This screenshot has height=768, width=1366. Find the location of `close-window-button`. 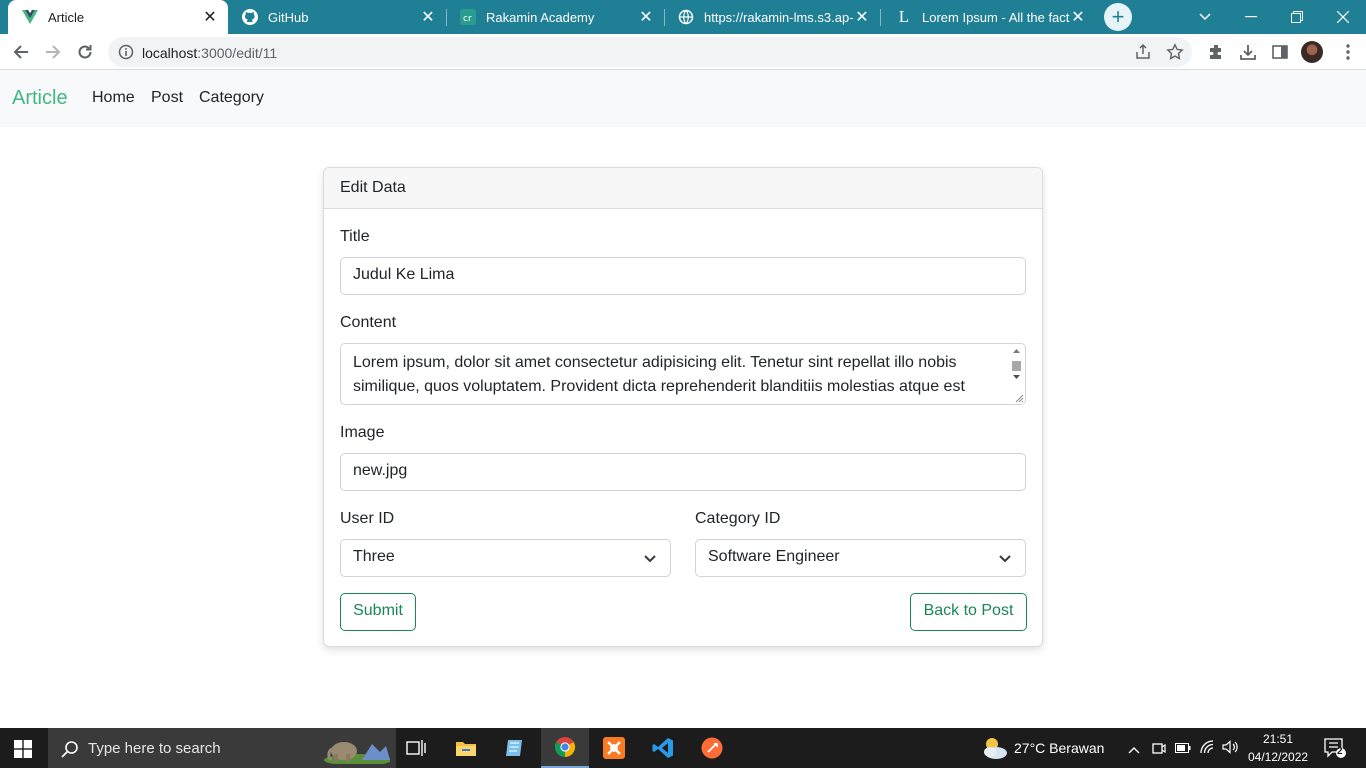

close-window-button is located at coordinates (1343, 17).